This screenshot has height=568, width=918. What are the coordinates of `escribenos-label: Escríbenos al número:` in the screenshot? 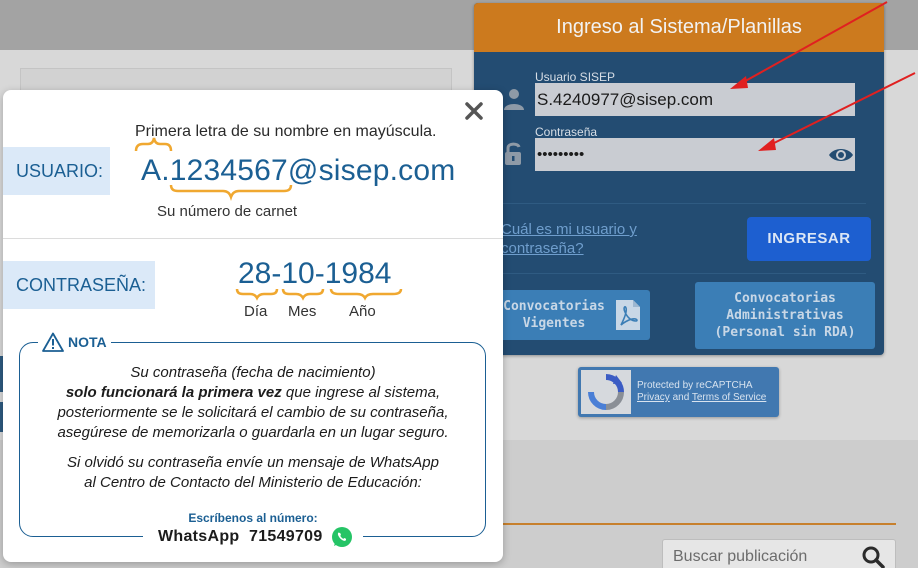 It's located at (253, 518).